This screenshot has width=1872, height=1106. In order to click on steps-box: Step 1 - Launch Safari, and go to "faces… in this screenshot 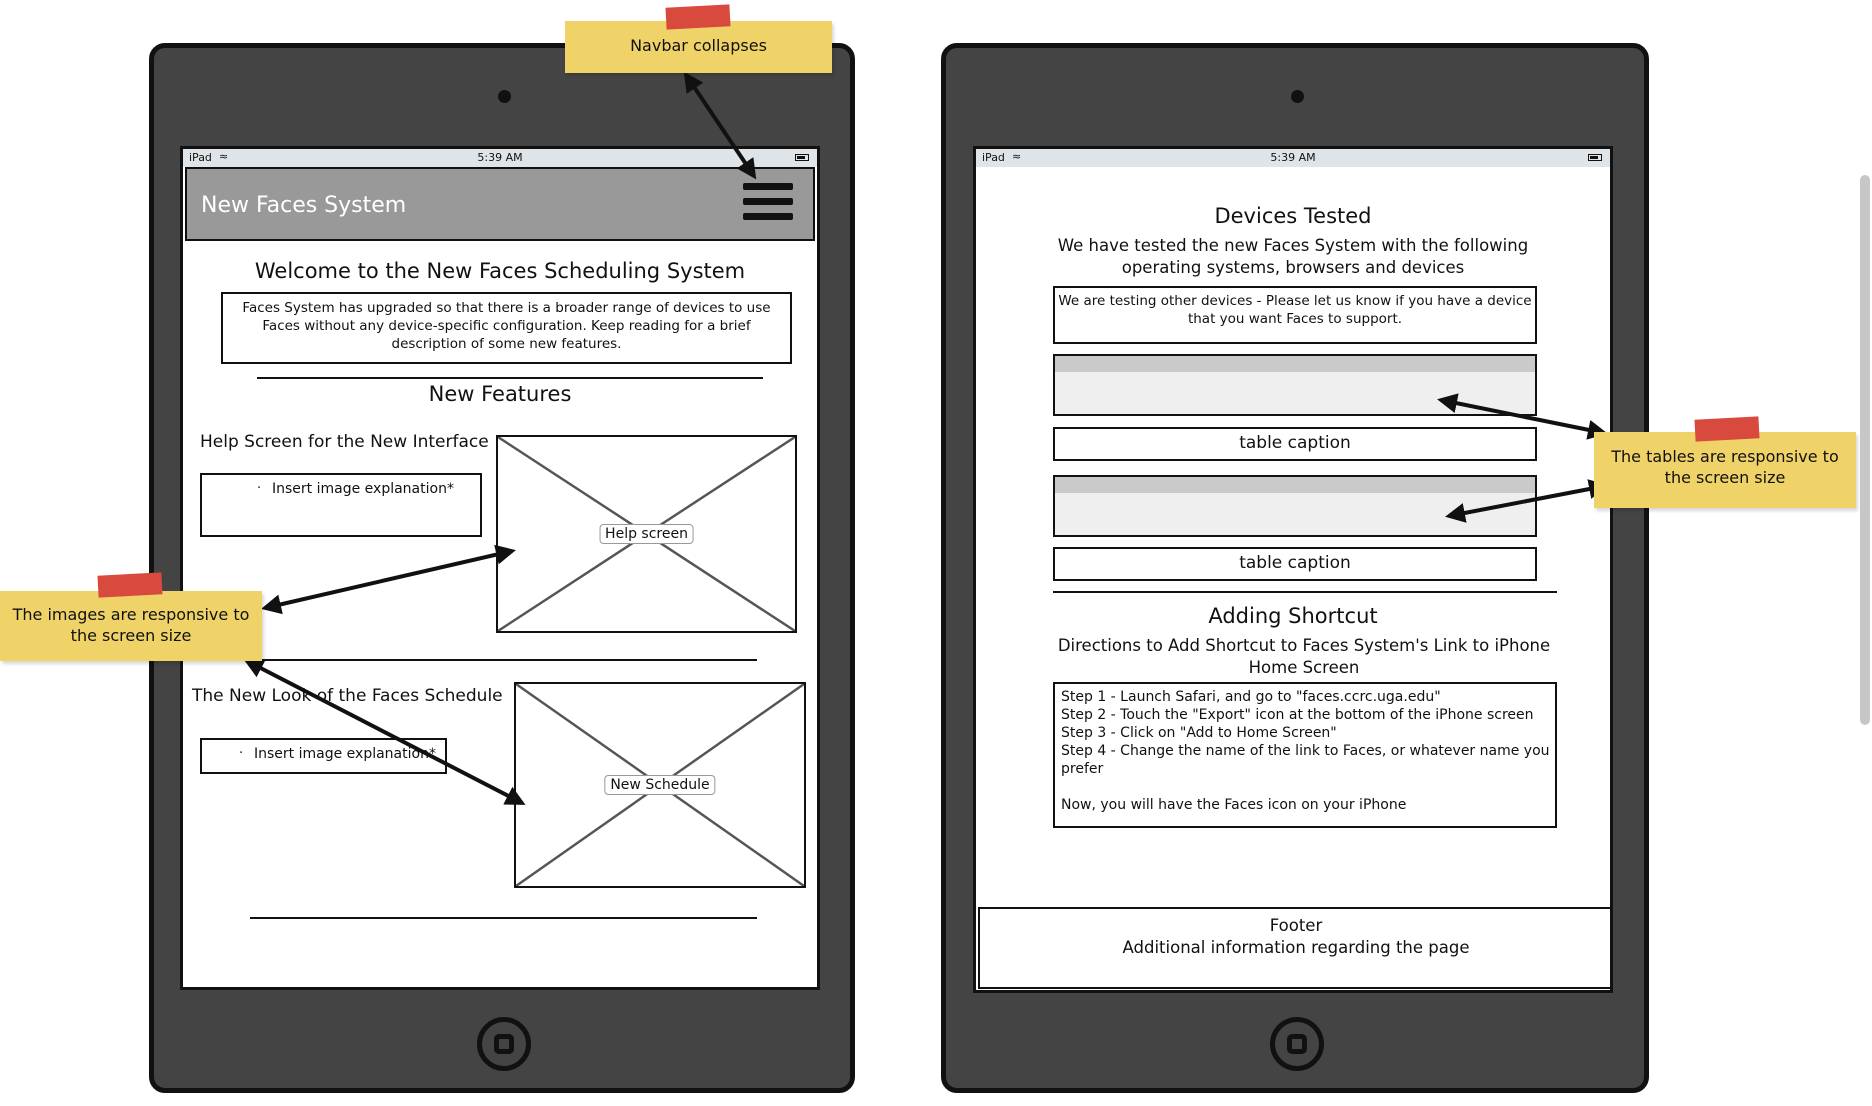, I will do `click(1305, 755)`.